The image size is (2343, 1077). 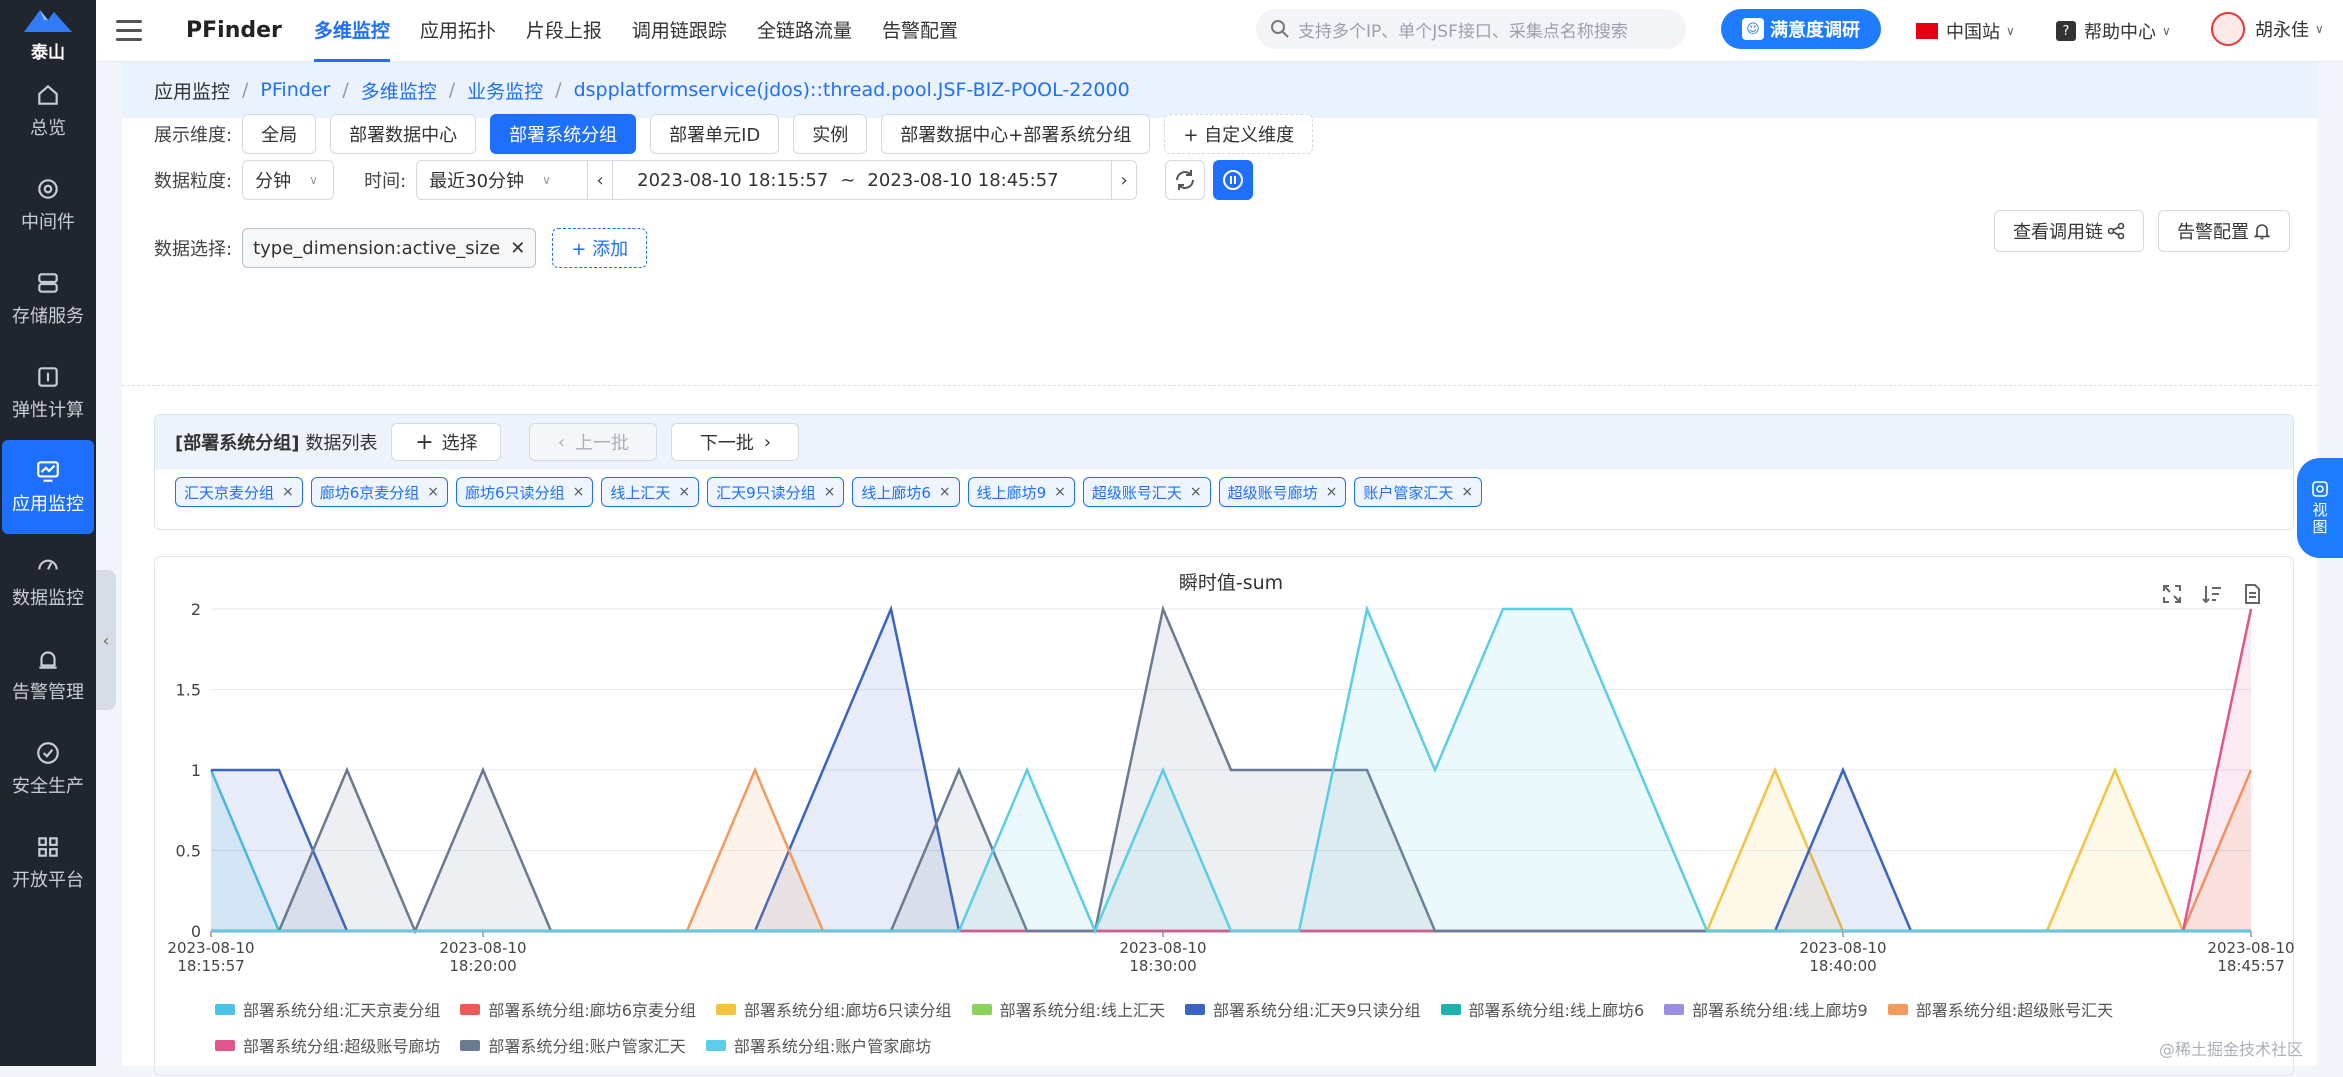 I want to click on add-data-button: + 添加, so click(x=600, y=248).